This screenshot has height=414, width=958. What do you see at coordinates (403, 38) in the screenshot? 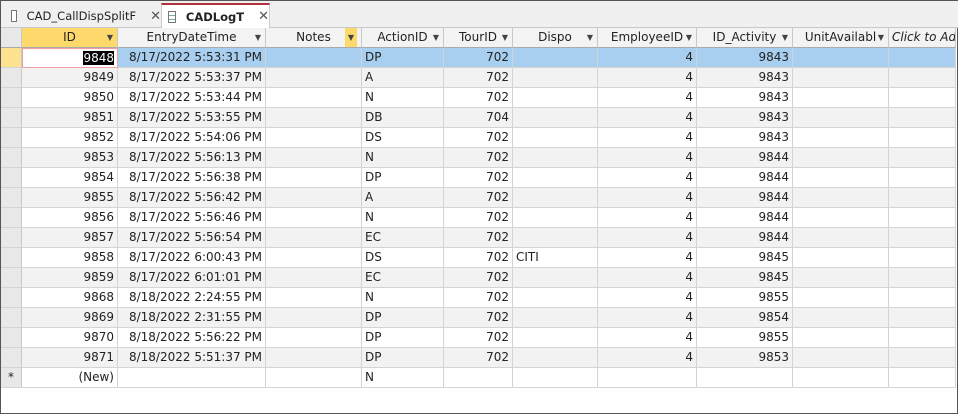
I see `column-header-actionid: ActionID ▼` at bounding box center [403, 38].